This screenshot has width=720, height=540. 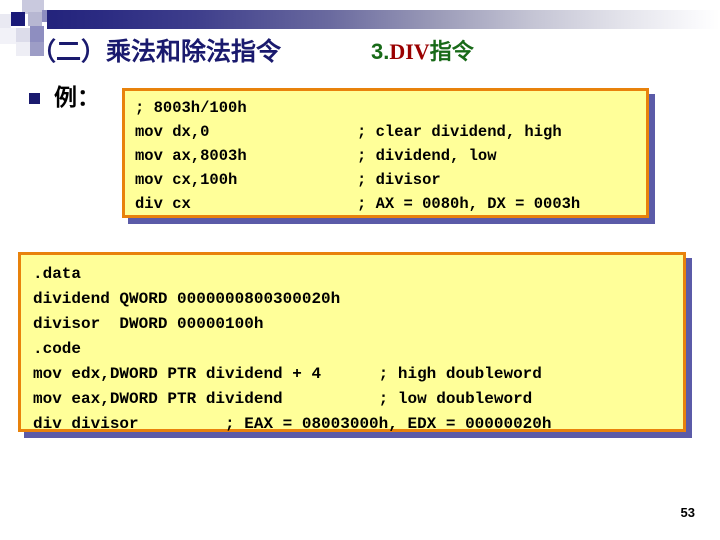 I want to click on code-instruction: ; 8003h/100h, so click(x=191, y=108).